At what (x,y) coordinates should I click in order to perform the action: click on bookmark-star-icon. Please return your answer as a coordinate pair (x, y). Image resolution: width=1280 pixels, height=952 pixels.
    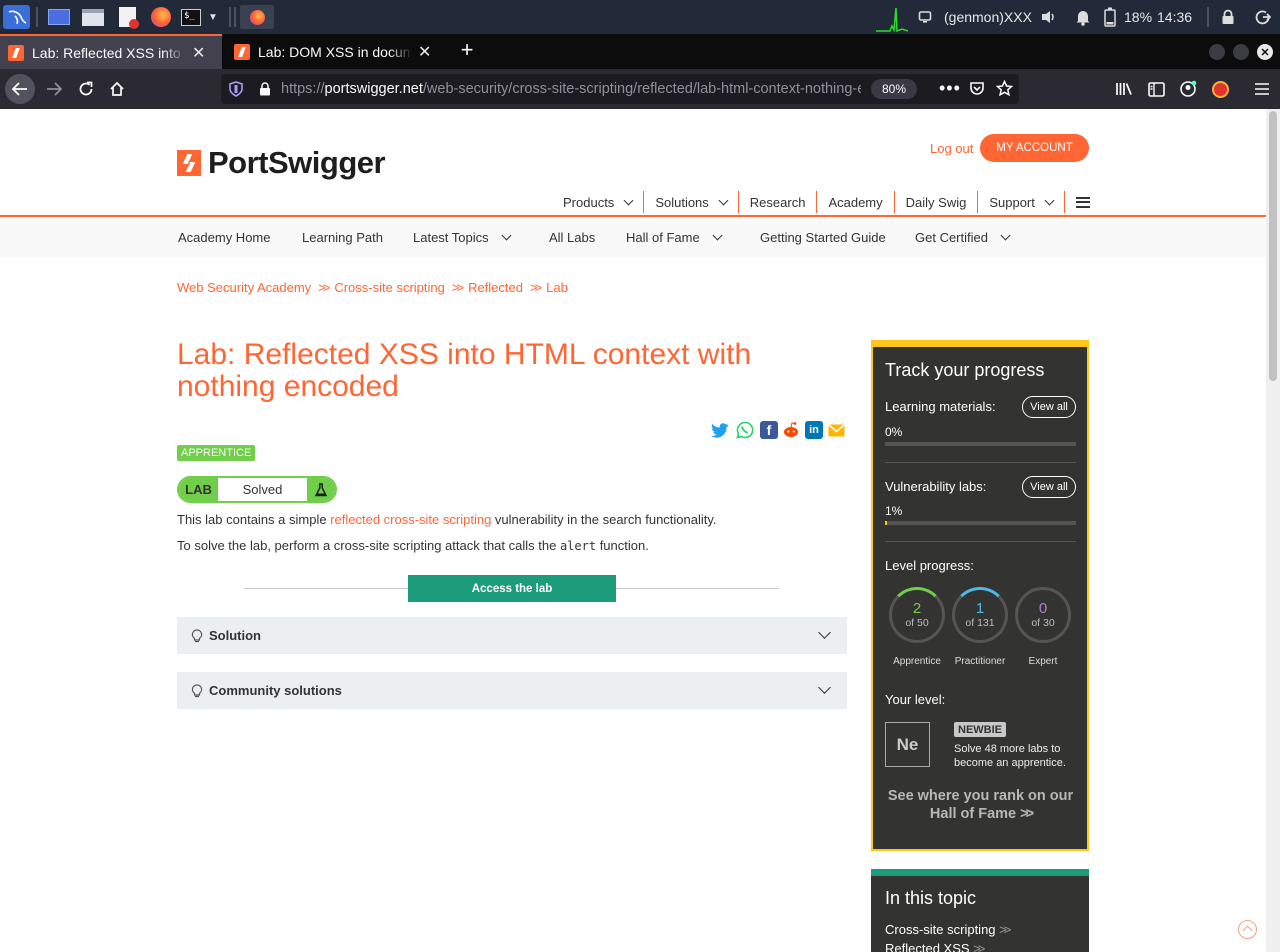
    Looking at the image, I should click on (1004, 90).